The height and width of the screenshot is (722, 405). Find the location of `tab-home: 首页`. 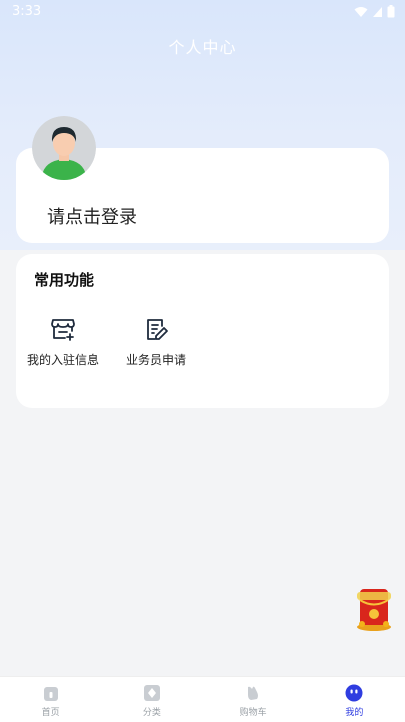

tab-home: 首页 is located at coordinates (50, 699).